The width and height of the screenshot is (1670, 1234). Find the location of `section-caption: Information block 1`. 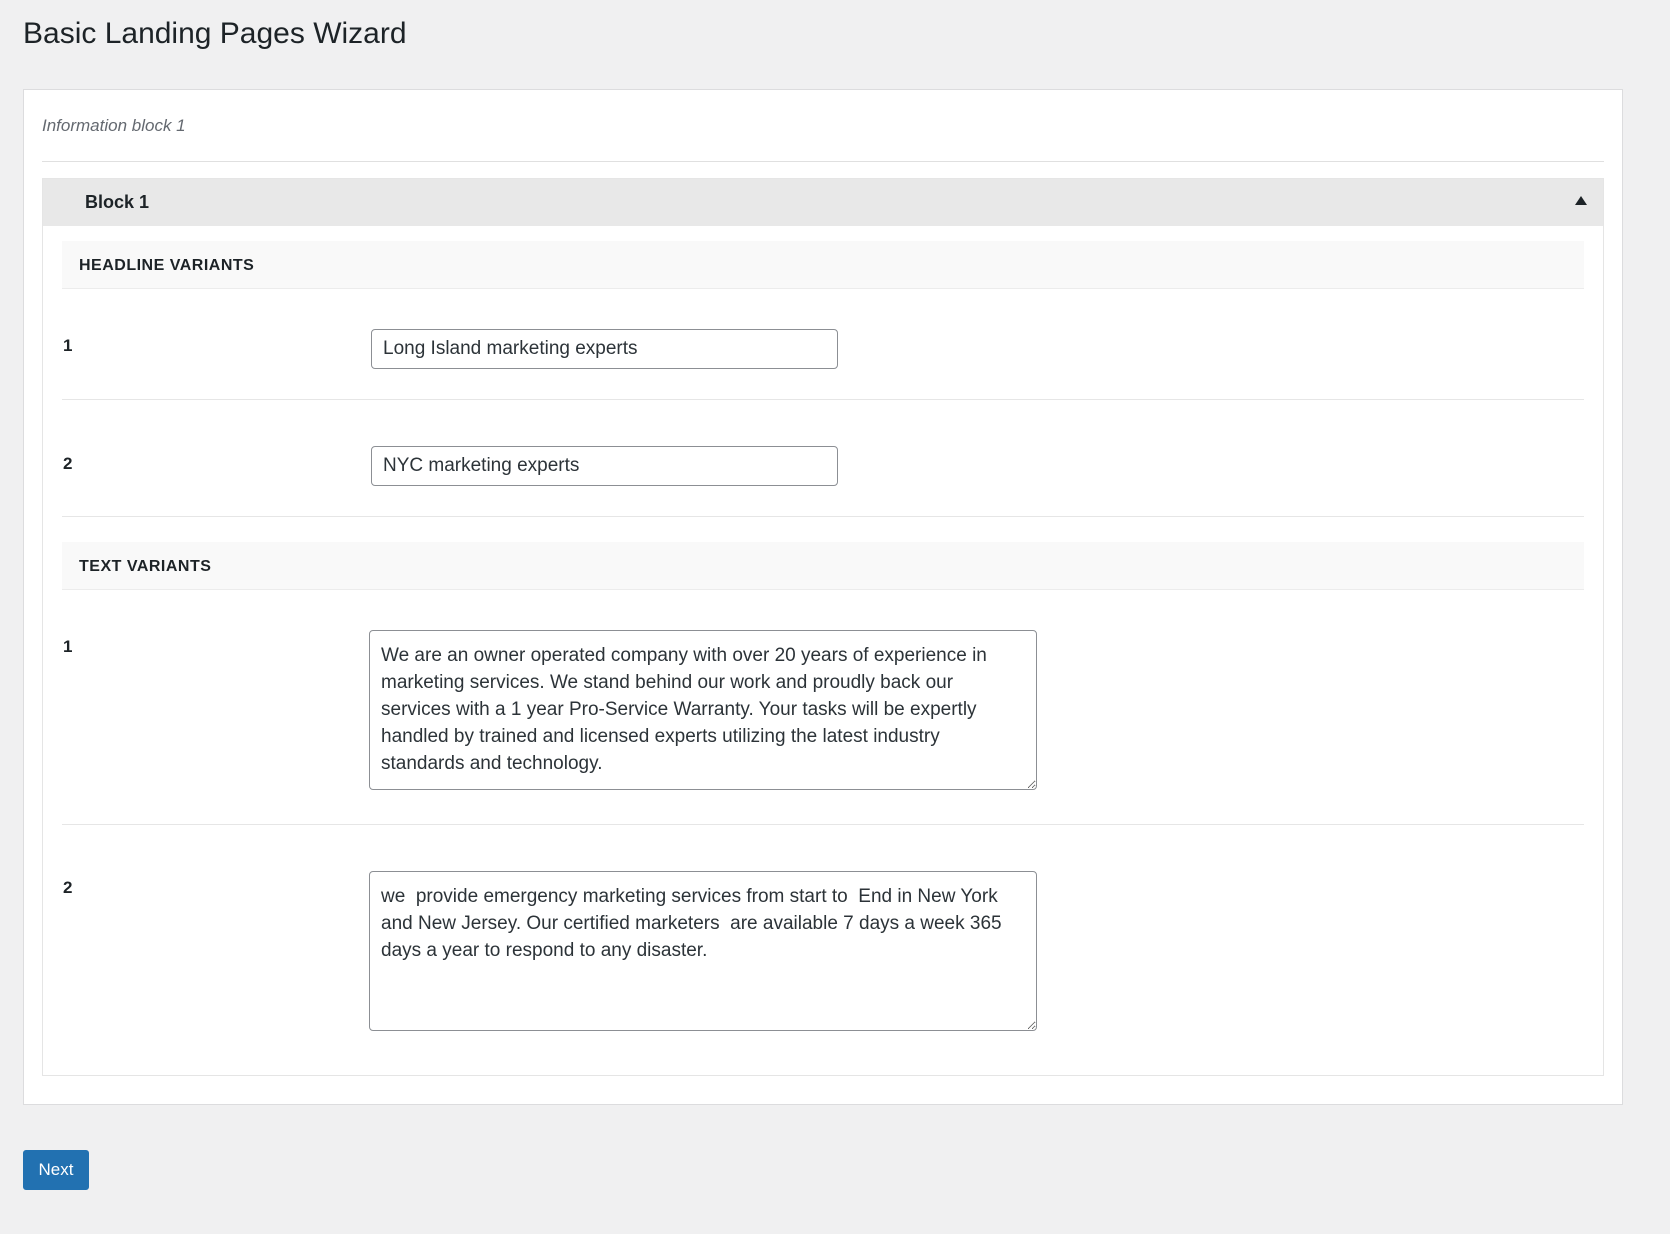

section-caption: Information block 1 is located at coordinates (114, 125).